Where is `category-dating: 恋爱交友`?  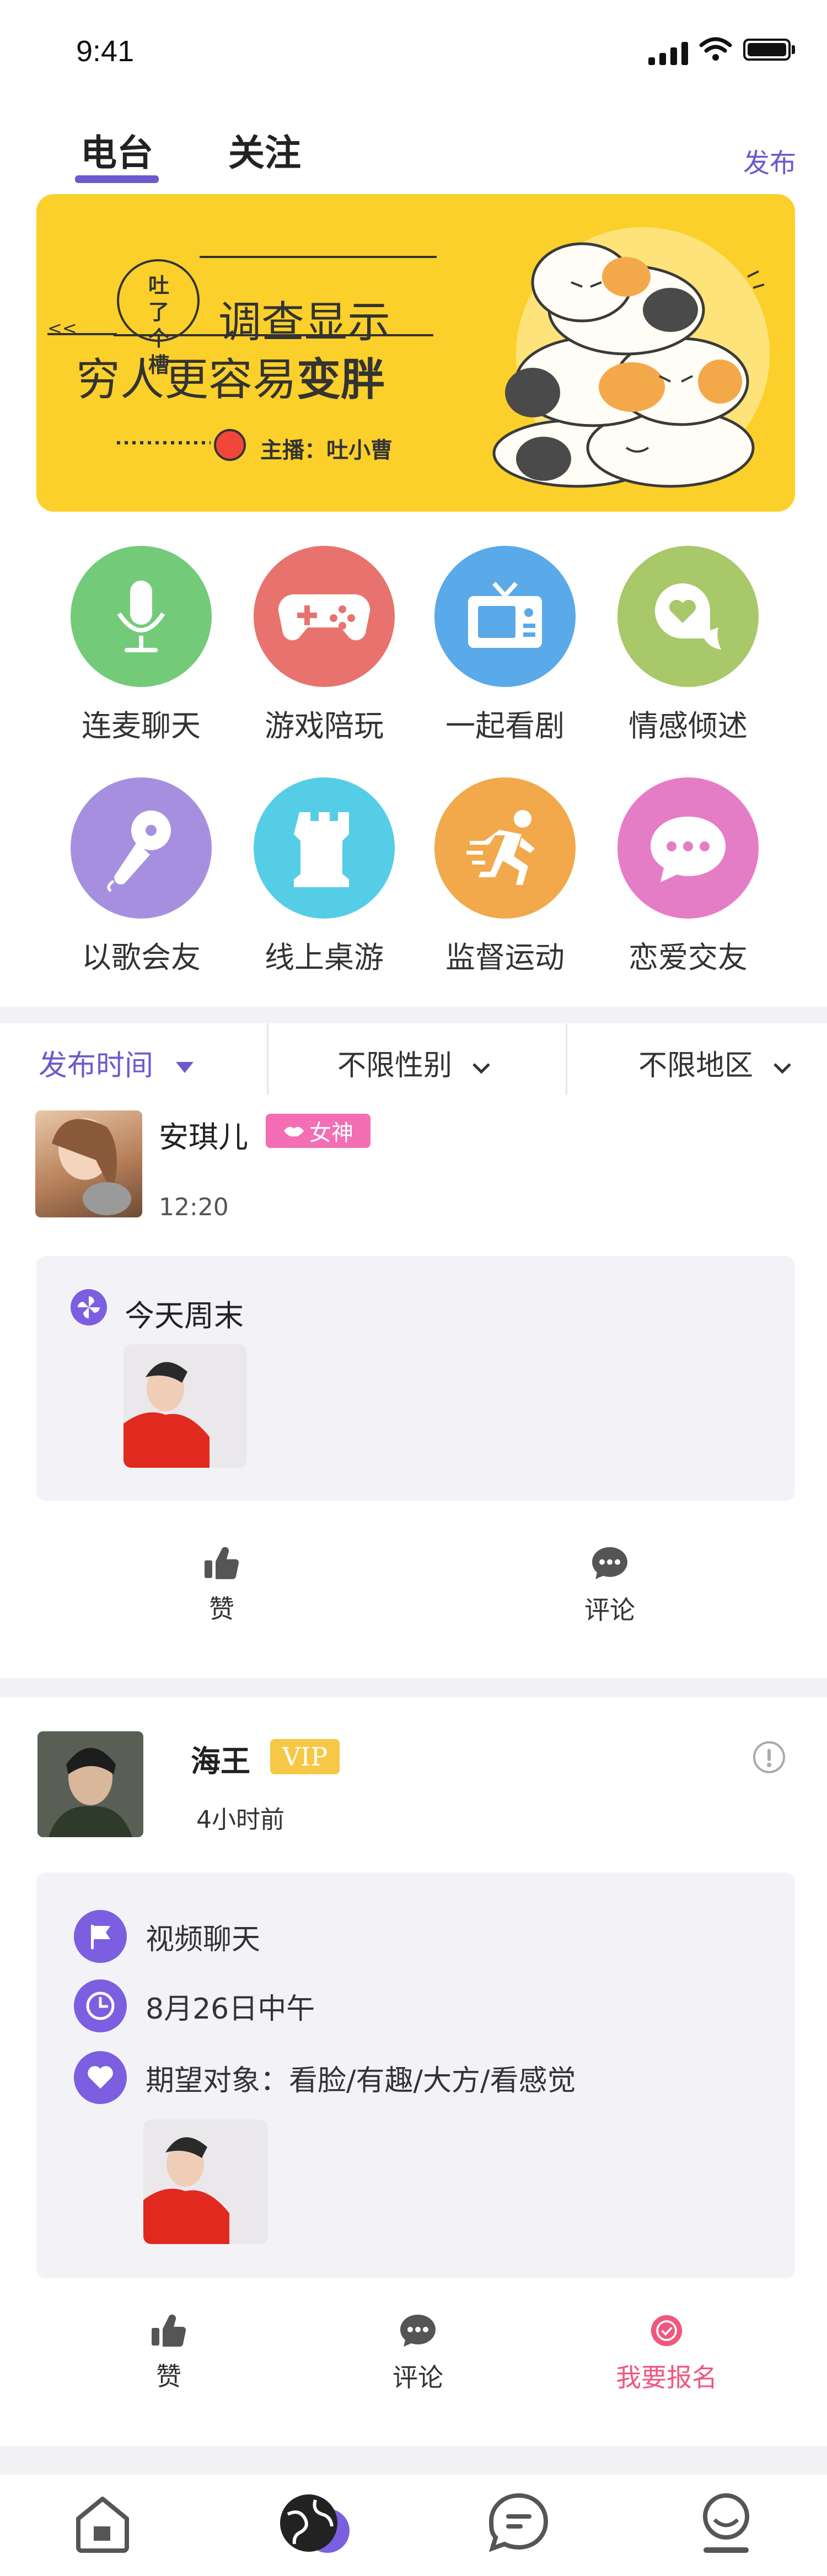 category-dating: 恋爱交友 is located at coordinates (688, 876).